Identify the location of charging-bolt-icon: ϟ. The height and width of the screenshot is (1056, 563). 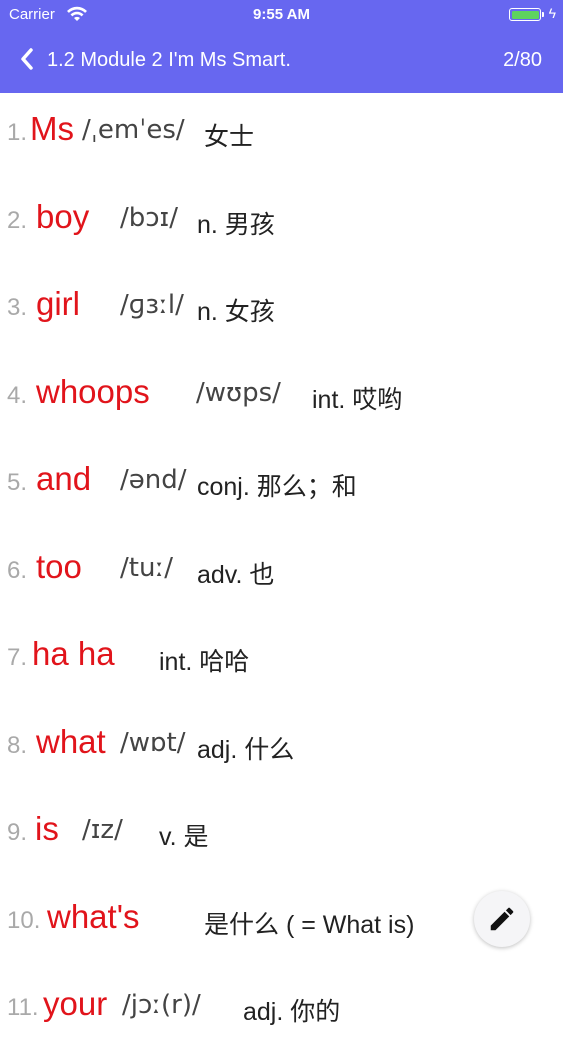
(552, 13).